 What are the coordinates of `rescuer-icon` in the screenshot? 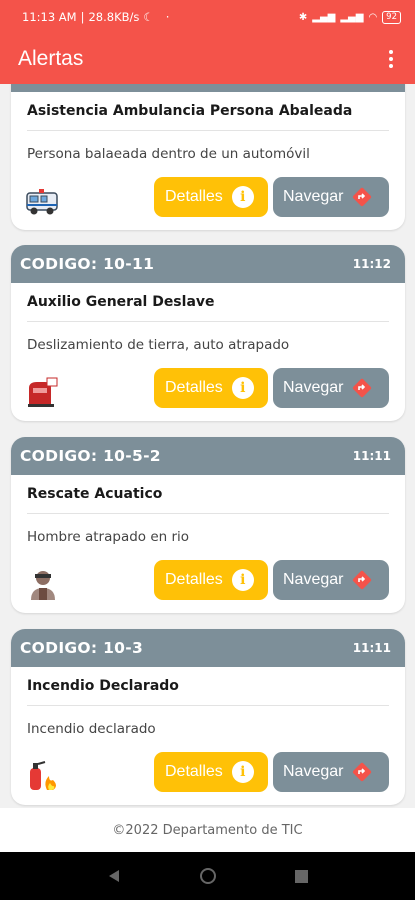 It's located at (43, 585).